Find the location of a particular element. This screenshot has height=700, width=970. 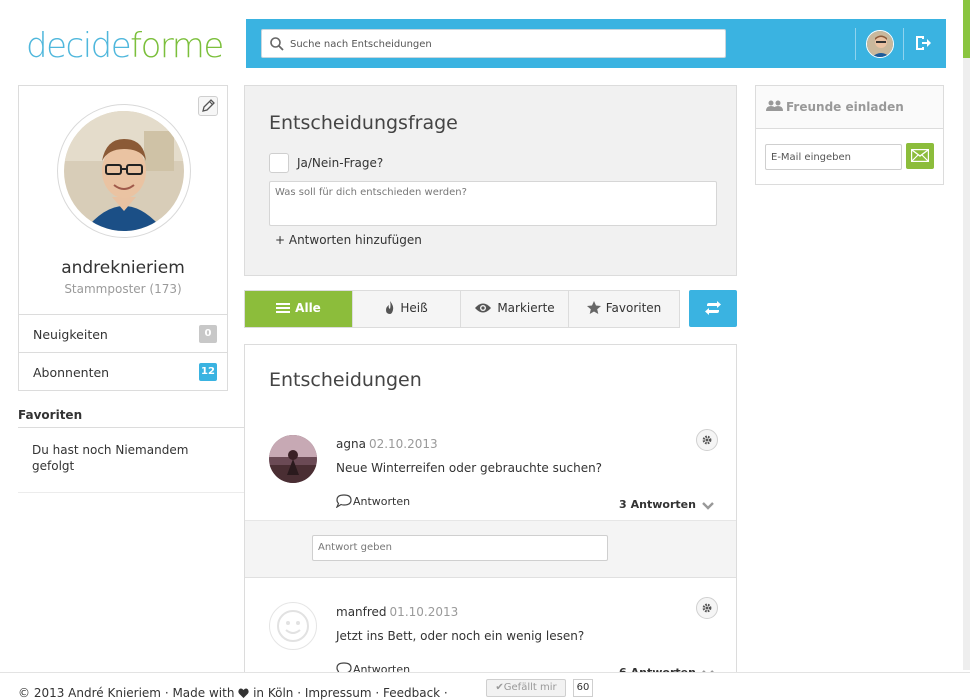

decision-meta: agna 02.10.2013 is located at coordinates (387, 444).